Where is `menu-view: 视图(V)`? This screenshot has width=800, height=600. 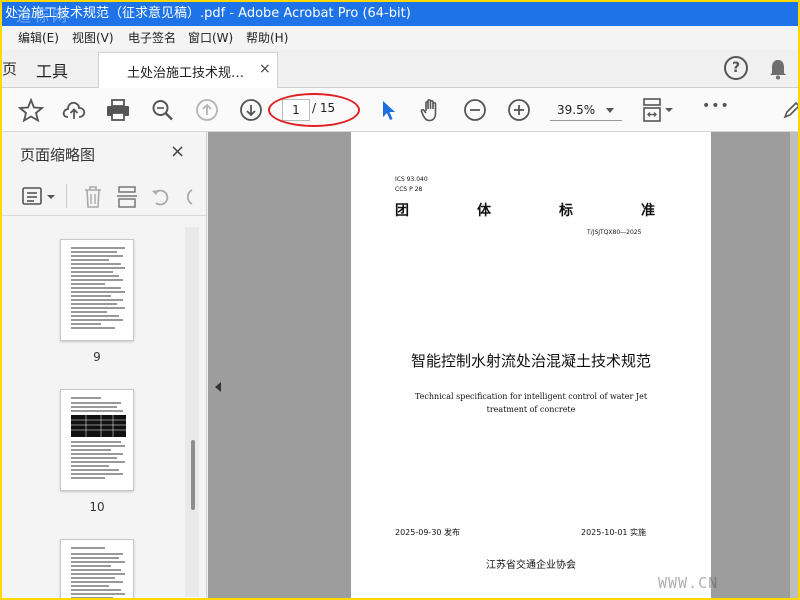 menu-view: 视图(V) is located at coordinates (93, 38).